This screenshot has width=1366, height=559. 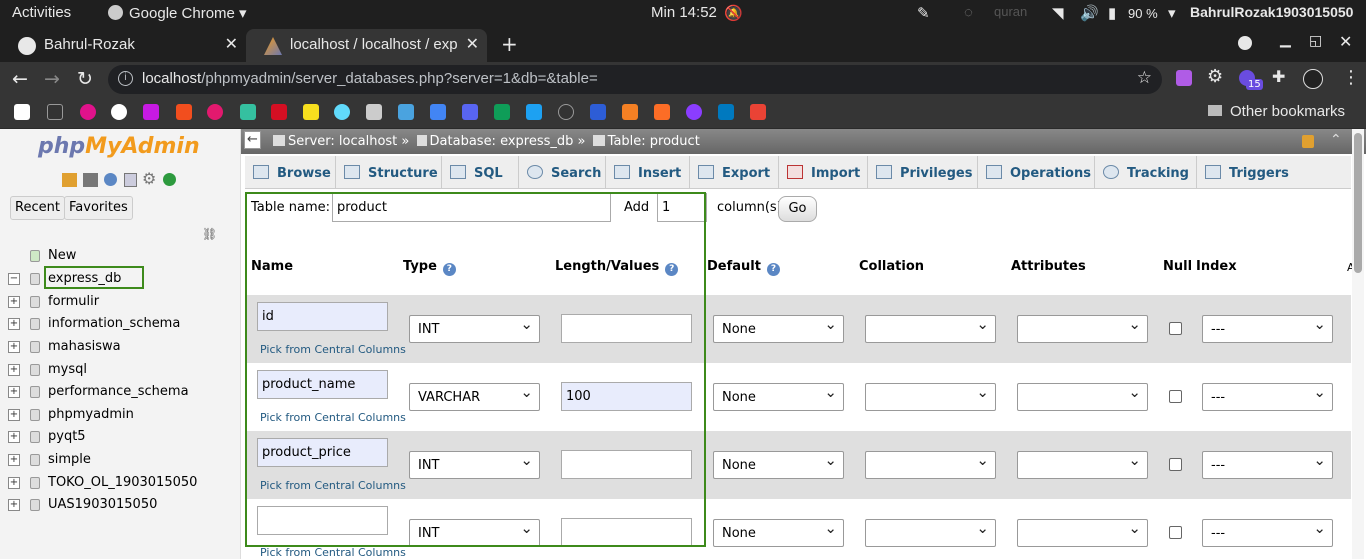 What do you see at coordinates (662, 112) in the screenshot?
I see `bookmark-gitlab-icon` at bounding box center [662, 112].